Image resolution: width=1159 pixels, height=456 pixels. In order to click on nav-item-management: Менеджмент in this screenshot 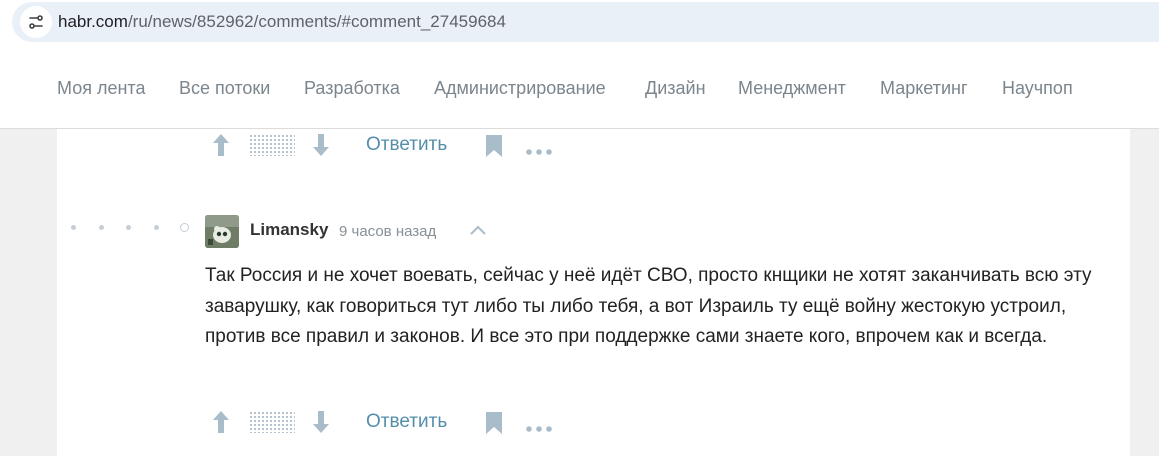, I will do `click(792, 88)`.